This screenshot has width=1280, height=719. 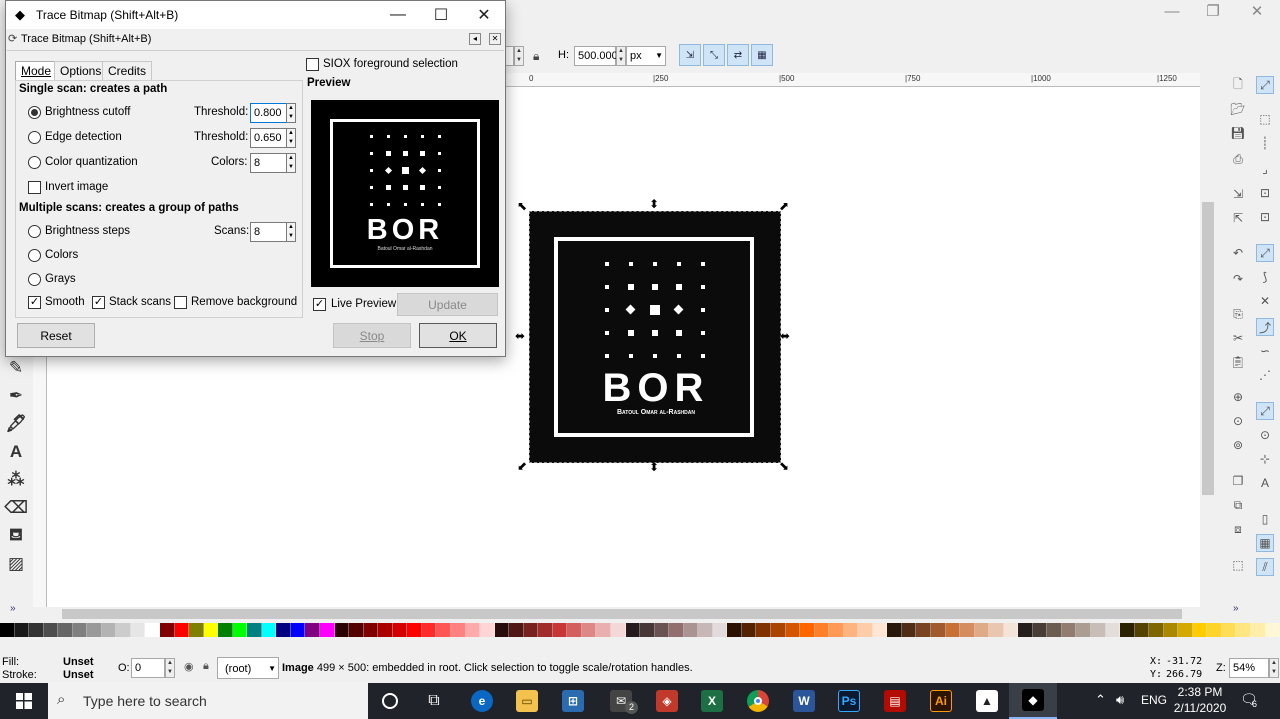 I want to click on zoom-spinner: ▲ ▼, so click(x=1274, y=668).